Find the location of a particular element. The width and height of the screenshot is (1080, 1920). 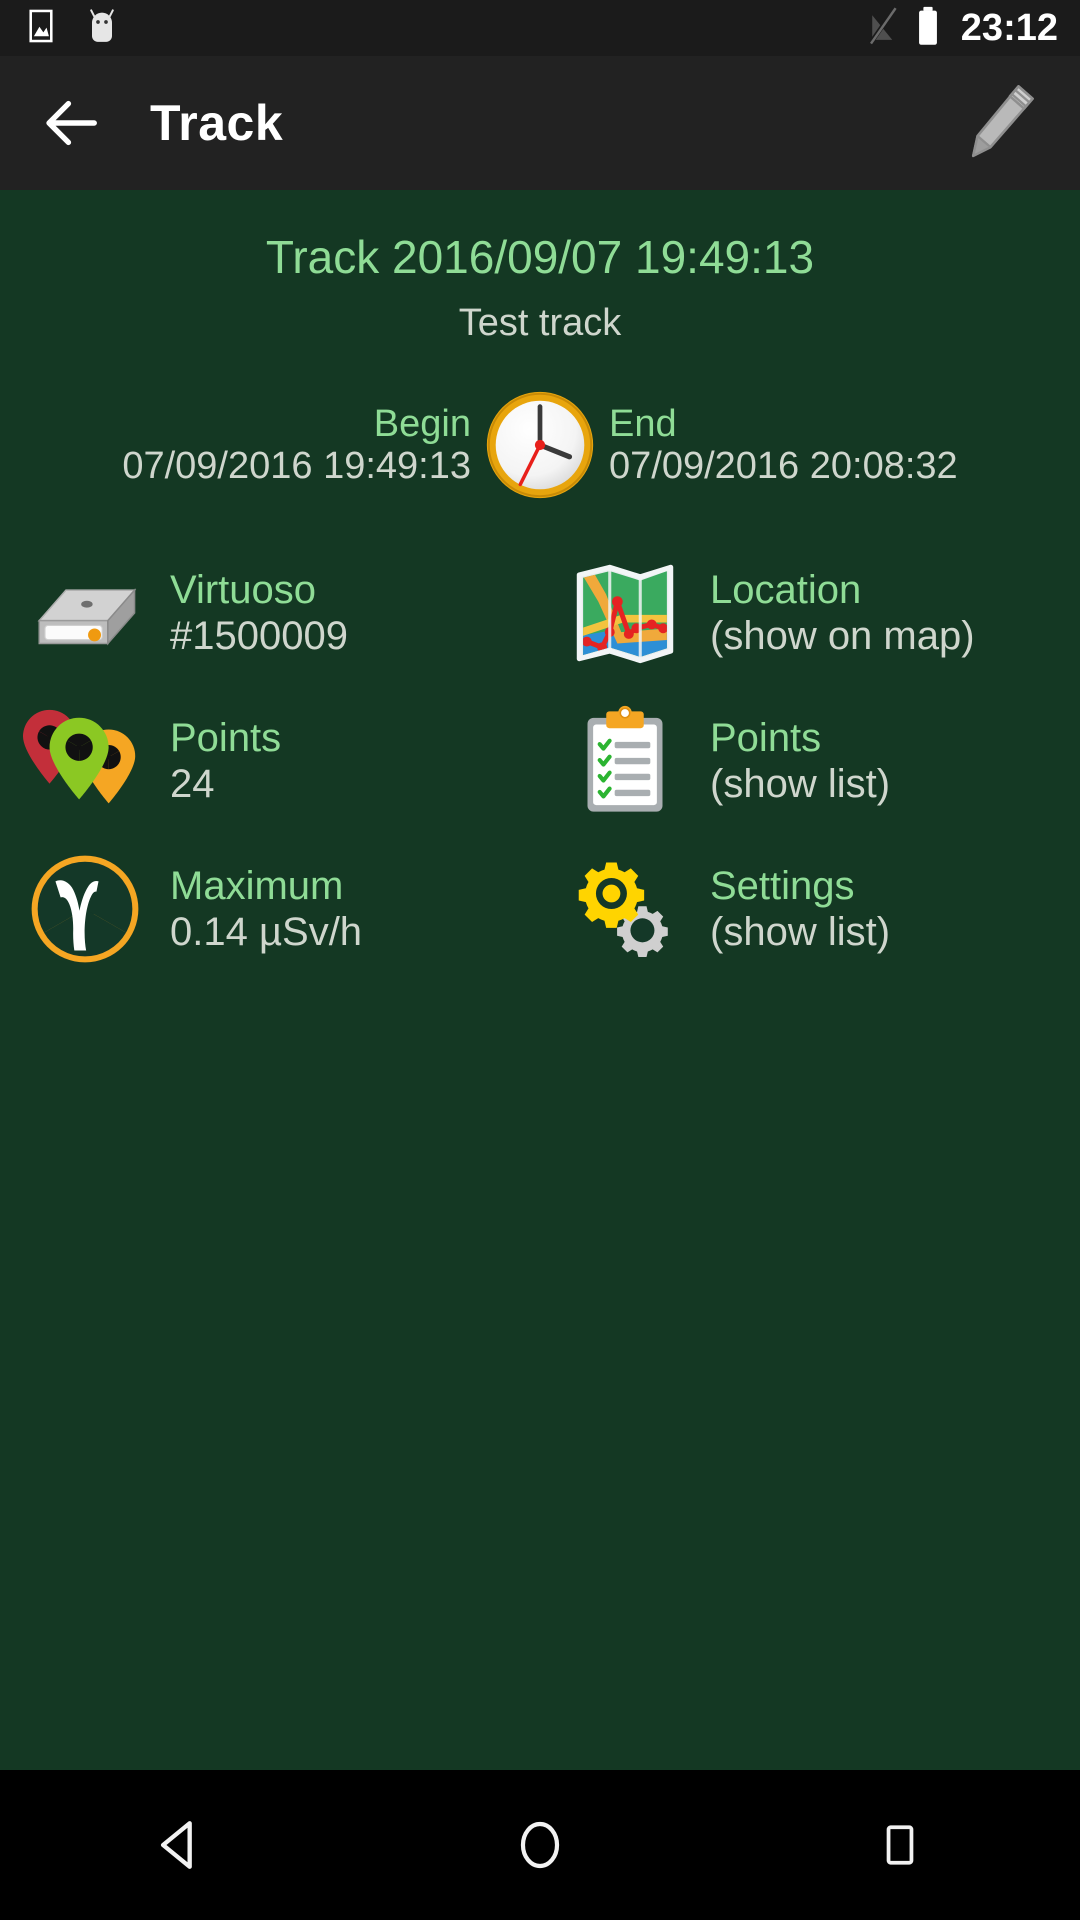

info-item-points-list: Points (show list) is located at coordinates (810, 761).